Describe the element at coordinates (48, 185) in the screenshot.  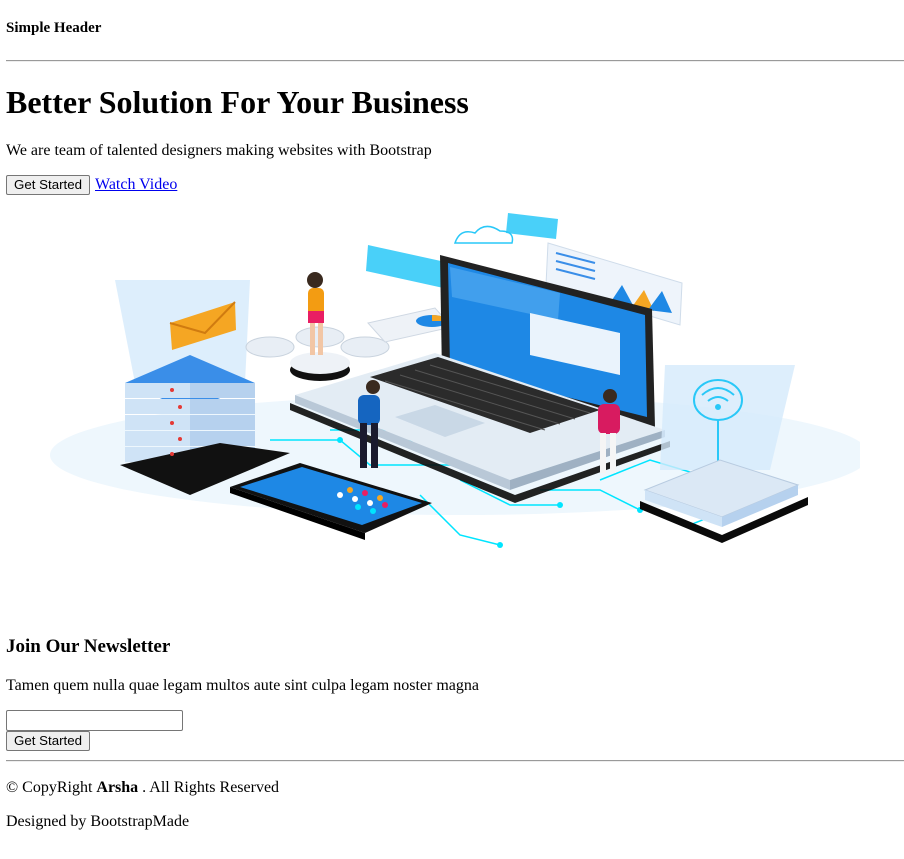
I see `get-started-button: Get Started` at that location.